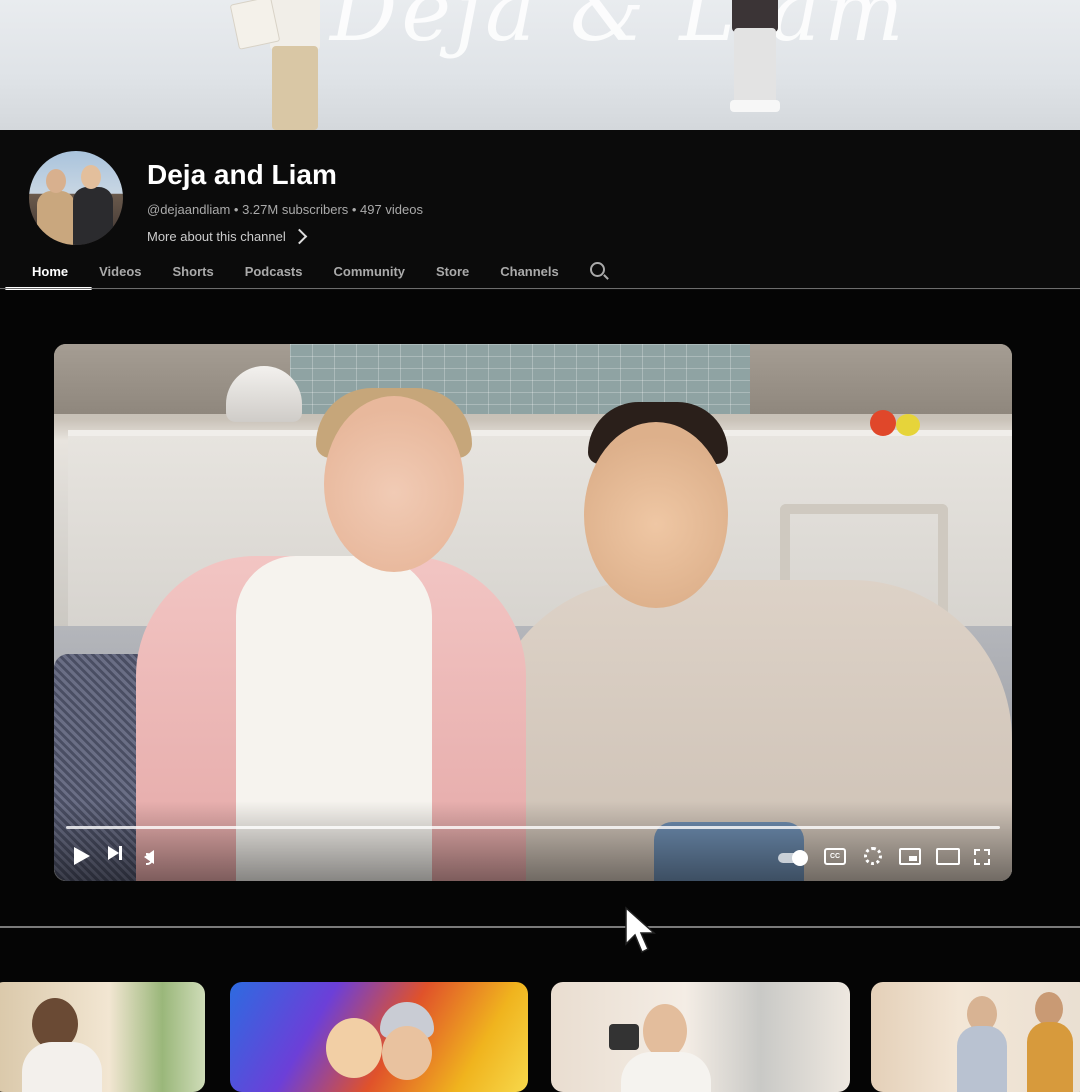 The image size is (1080, 1092). Describe the element at coordinates (757, 65) in the screenshot. I see `banner-figure-right` at that location.